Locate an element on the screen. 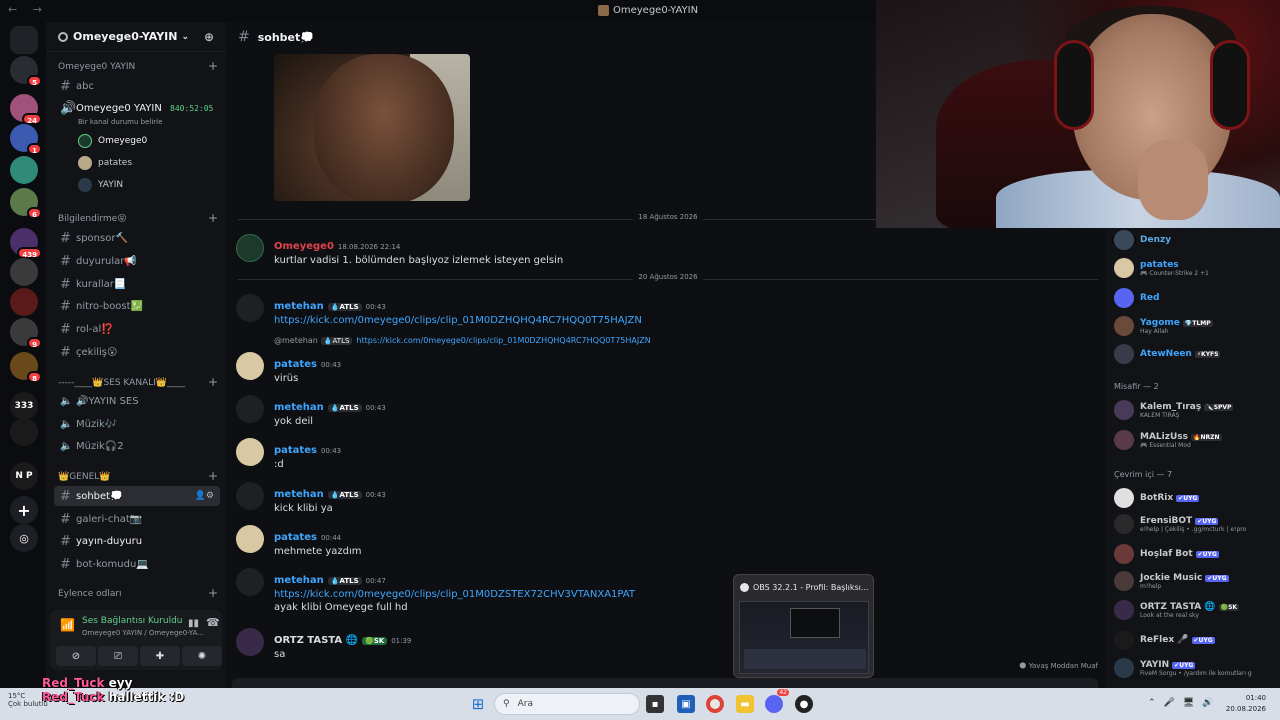  server-avatar-icon: 439 is located at coordinates (26, 243).